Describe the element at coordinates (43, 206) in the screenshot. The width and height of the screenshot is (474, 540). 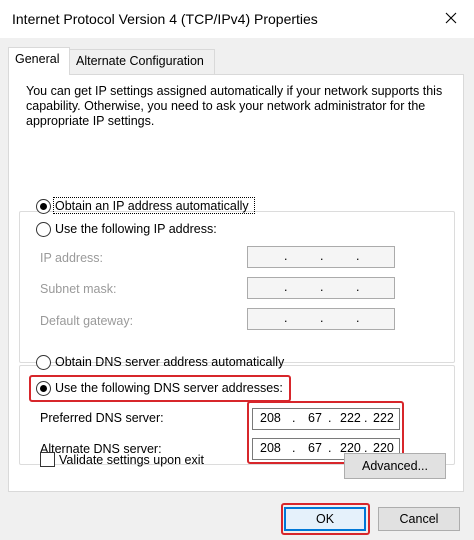
I see `ip-auto-radio` at that location.